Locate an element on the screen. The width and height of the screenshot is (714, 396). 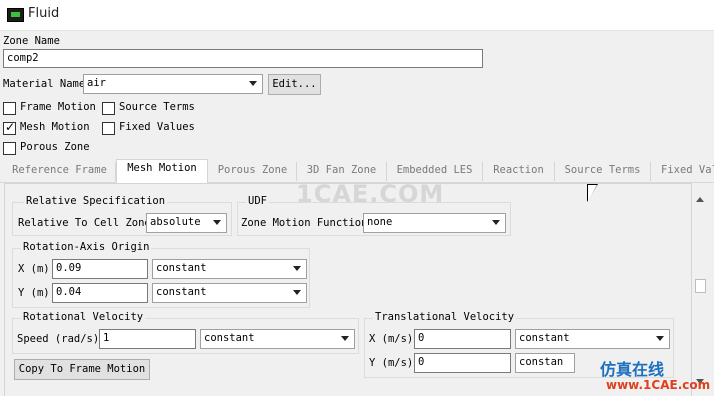
arrow-up-icon is located at coordinates (700, 199).